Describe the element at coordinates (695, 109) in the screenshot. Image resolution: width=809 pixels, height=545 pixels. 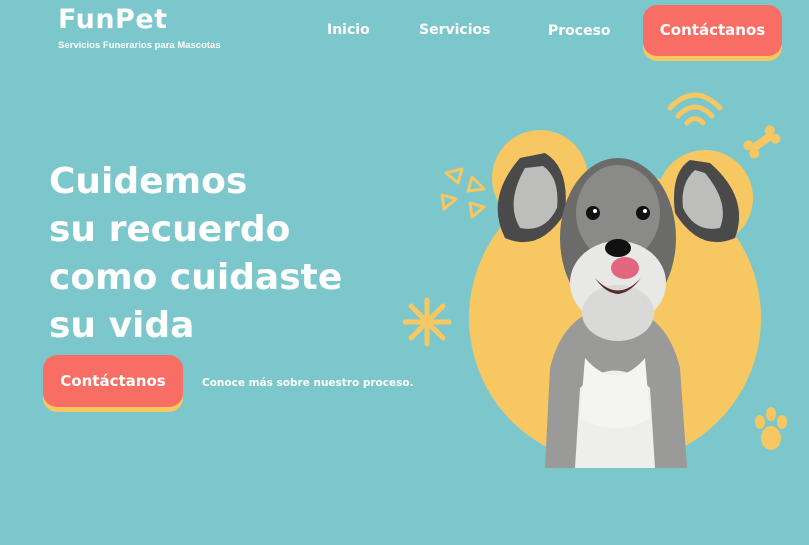
I see `wifi-signal-icon` at that location.